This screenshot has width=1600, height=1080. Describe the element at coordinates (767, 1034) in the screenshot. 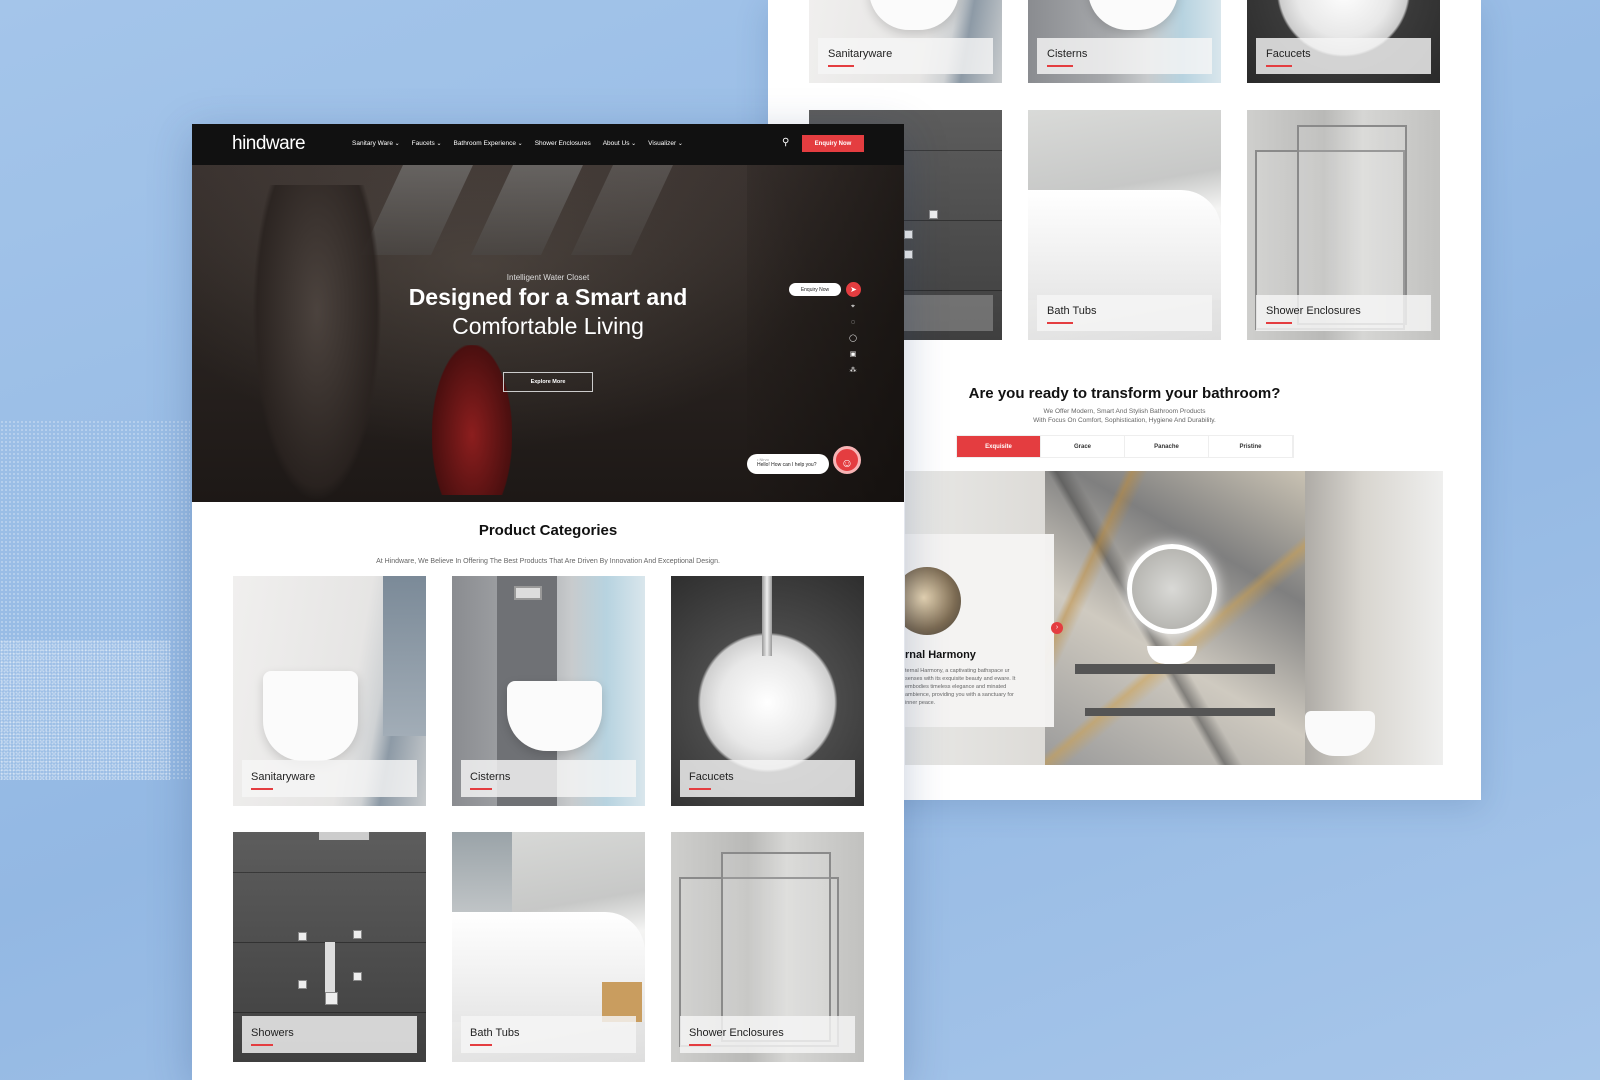

I see `category-label: Shower Enclosures` at that location.